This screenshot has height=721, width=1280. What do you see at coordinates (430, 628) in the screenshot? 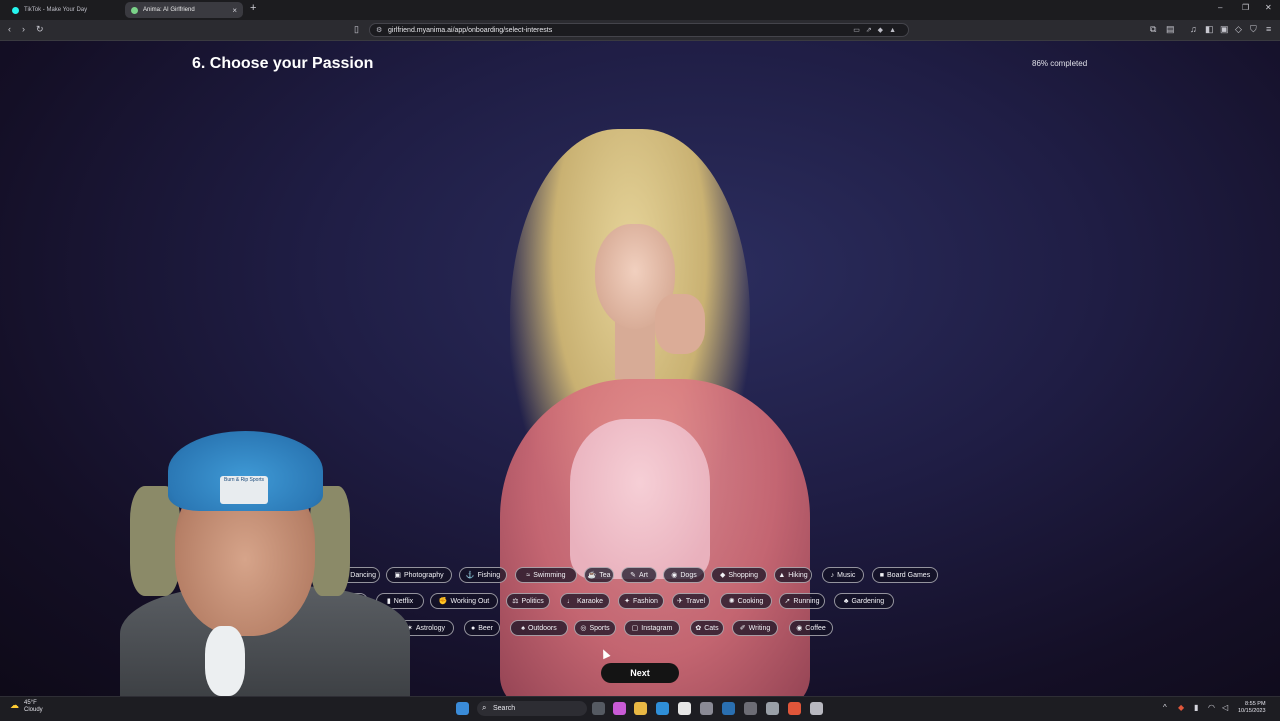
I see `interest-label: Astrology` at bounding box center [430, 628].